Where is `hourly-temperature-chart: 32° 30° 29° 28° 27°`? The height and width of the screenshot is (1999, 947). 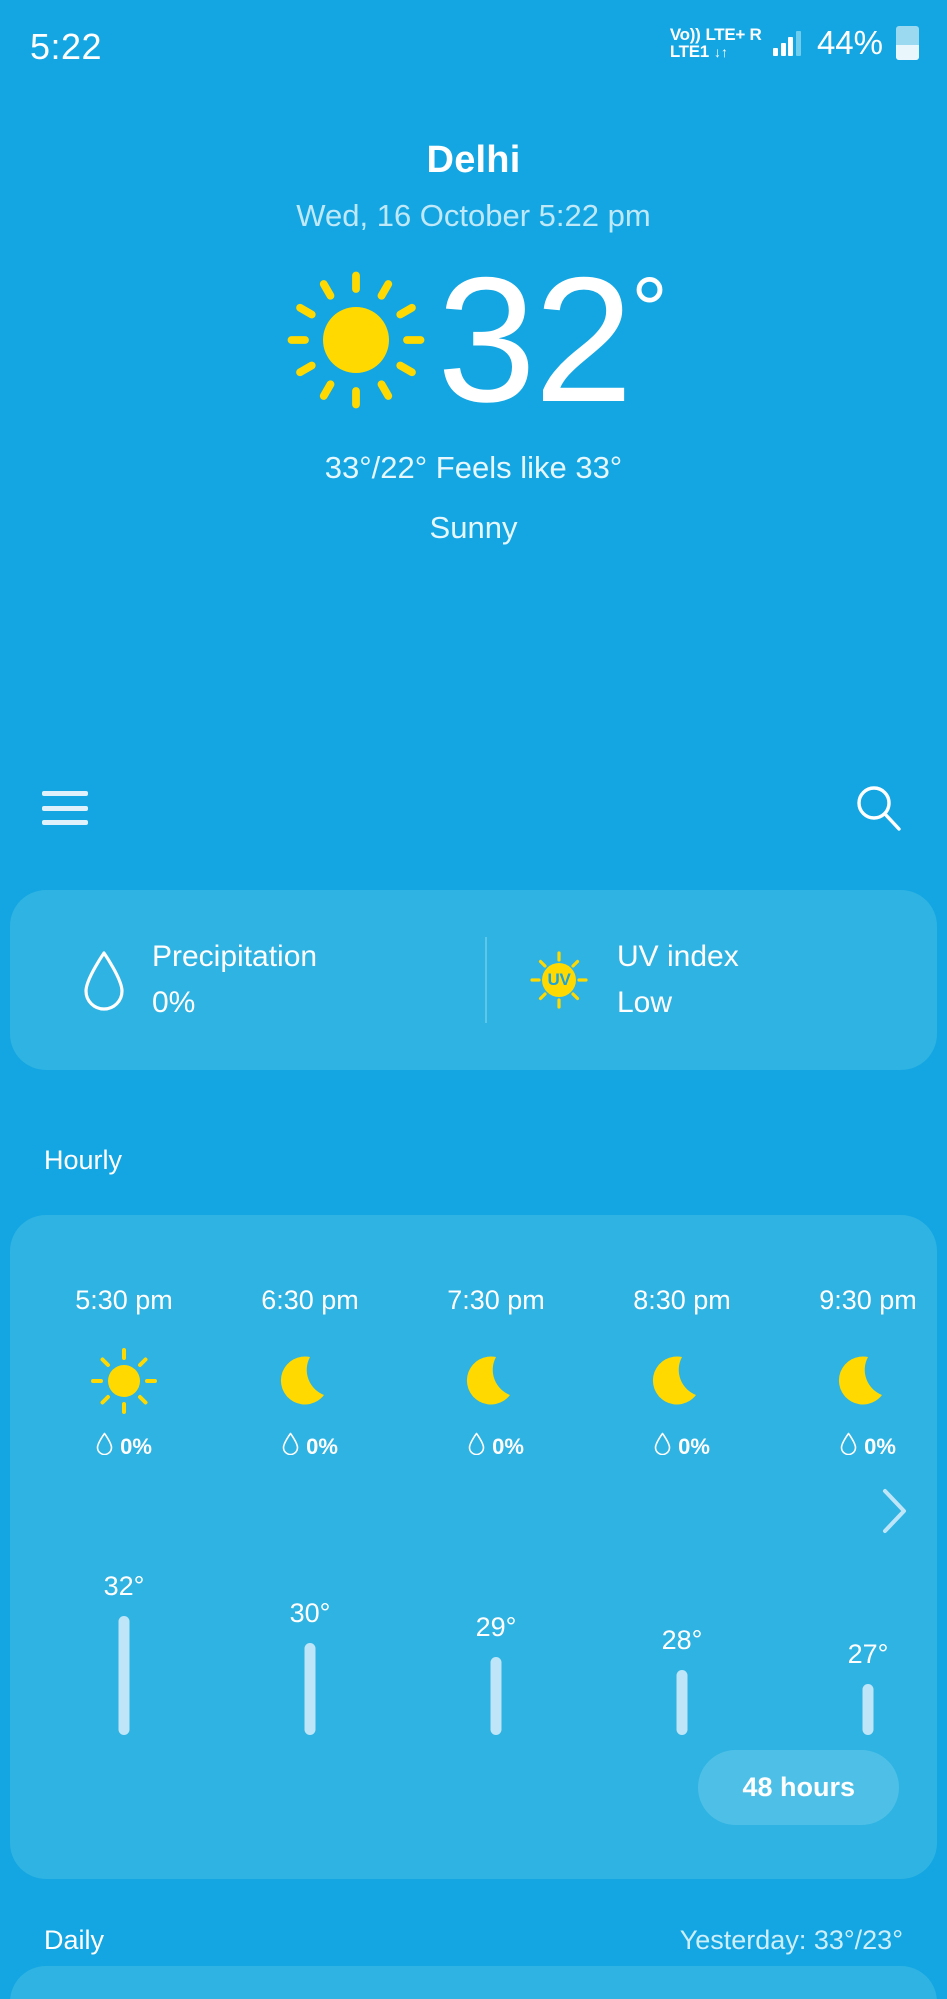 hourly-temperature-chart: 32° 30° 29° 28° 27° is located at coordinates (473, 1620).